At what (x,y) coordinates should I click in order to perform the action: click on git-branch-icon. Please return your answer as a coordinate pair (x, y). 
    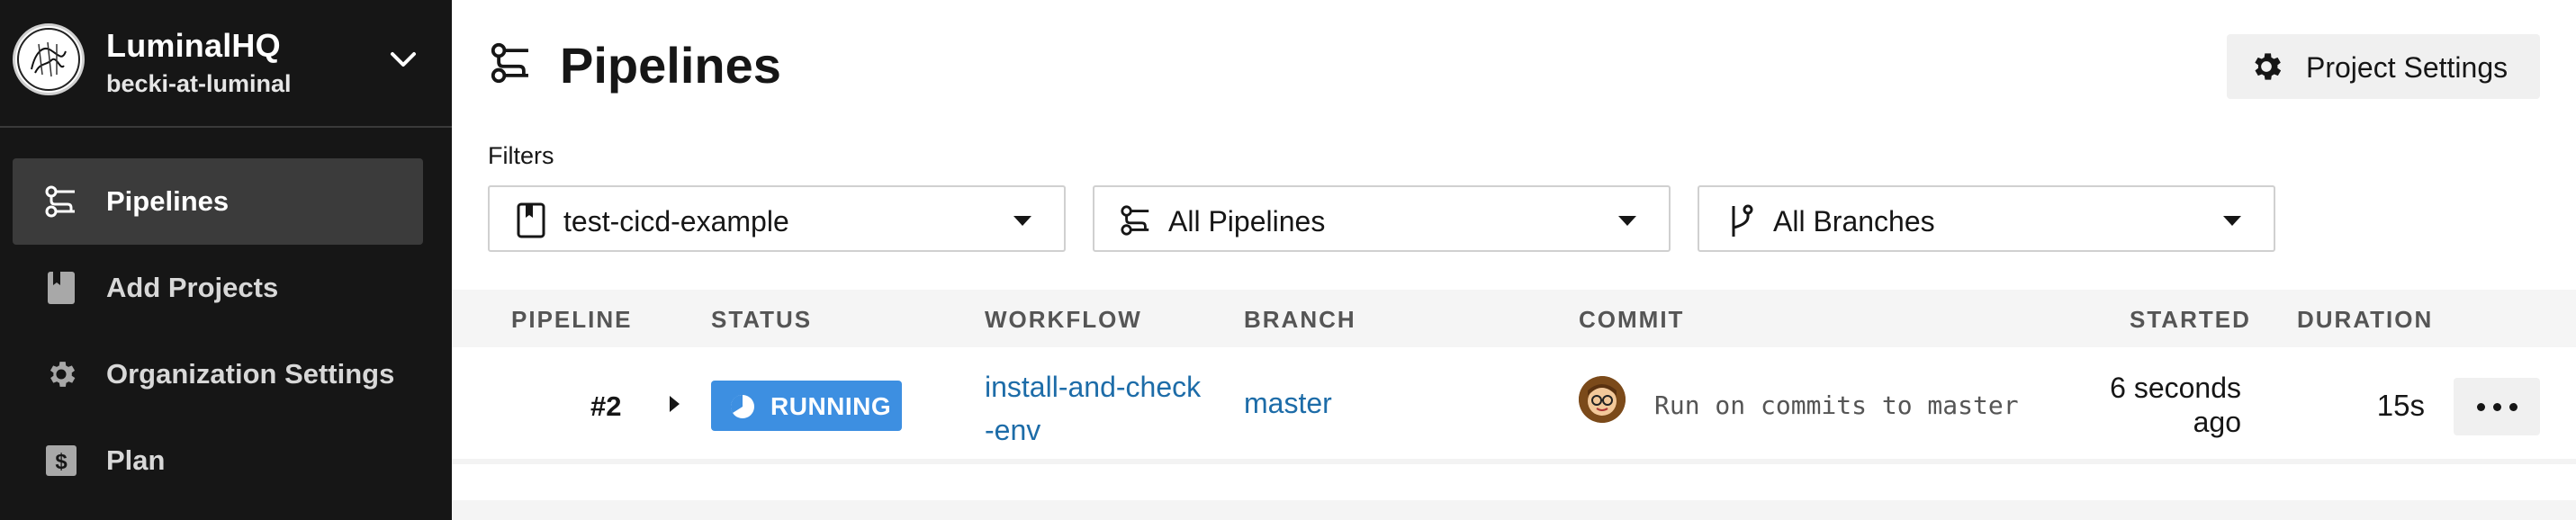
    Looking at the image, I should click on (1742, 221).